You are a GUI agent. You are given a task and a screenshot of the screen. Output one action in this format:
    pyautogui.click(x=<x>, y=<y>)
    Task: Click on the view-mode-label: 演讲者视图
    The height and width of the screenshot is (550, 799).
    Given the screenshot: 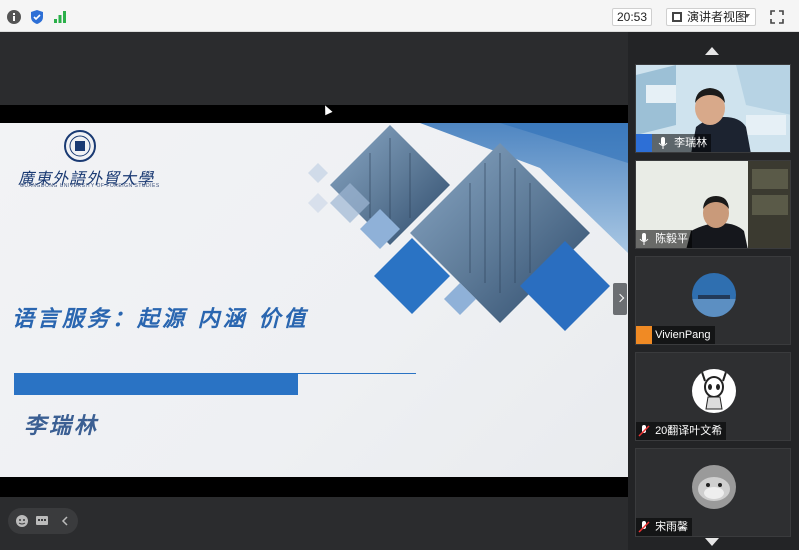 What is the action you would take?
    pyautogui.click(x=717, y=17)
    